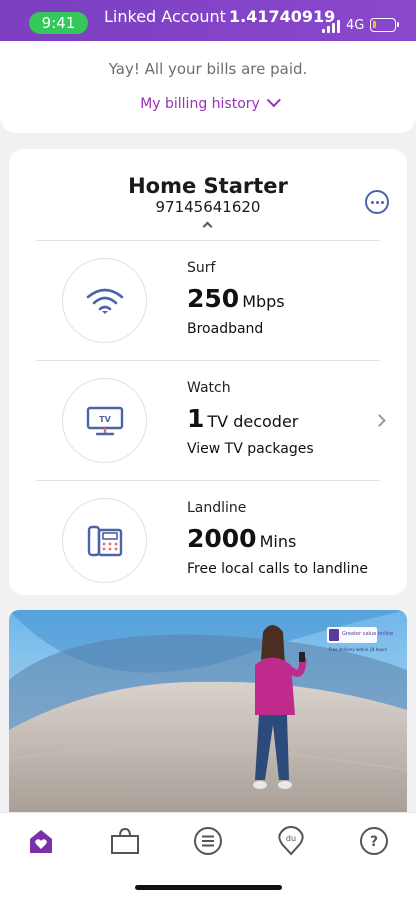 The image size is (416, 900). Describe the element at coordinates (242, 538) in the screenshot. I see `landline-value: 2000 Mins` at that location.